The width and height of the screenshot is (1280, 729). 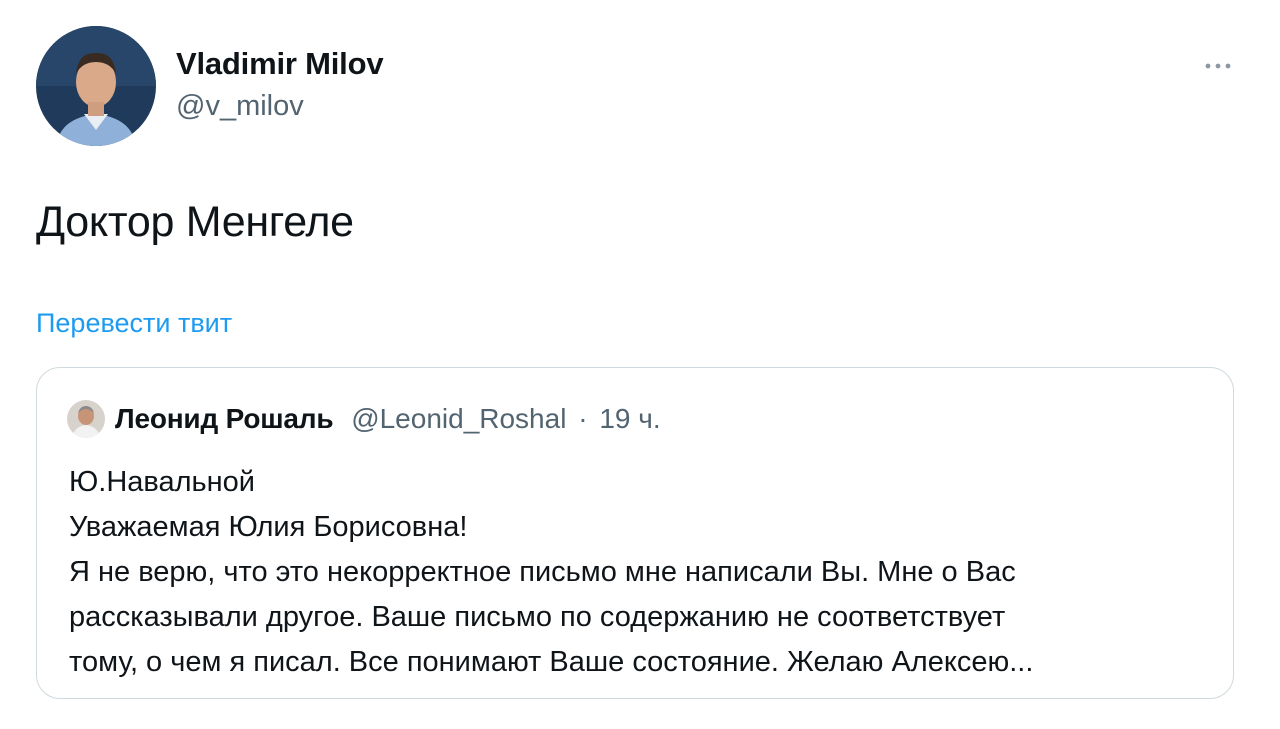 I want to click on tweet-text: Доктор Менгеле, so click(x=195, y=222).